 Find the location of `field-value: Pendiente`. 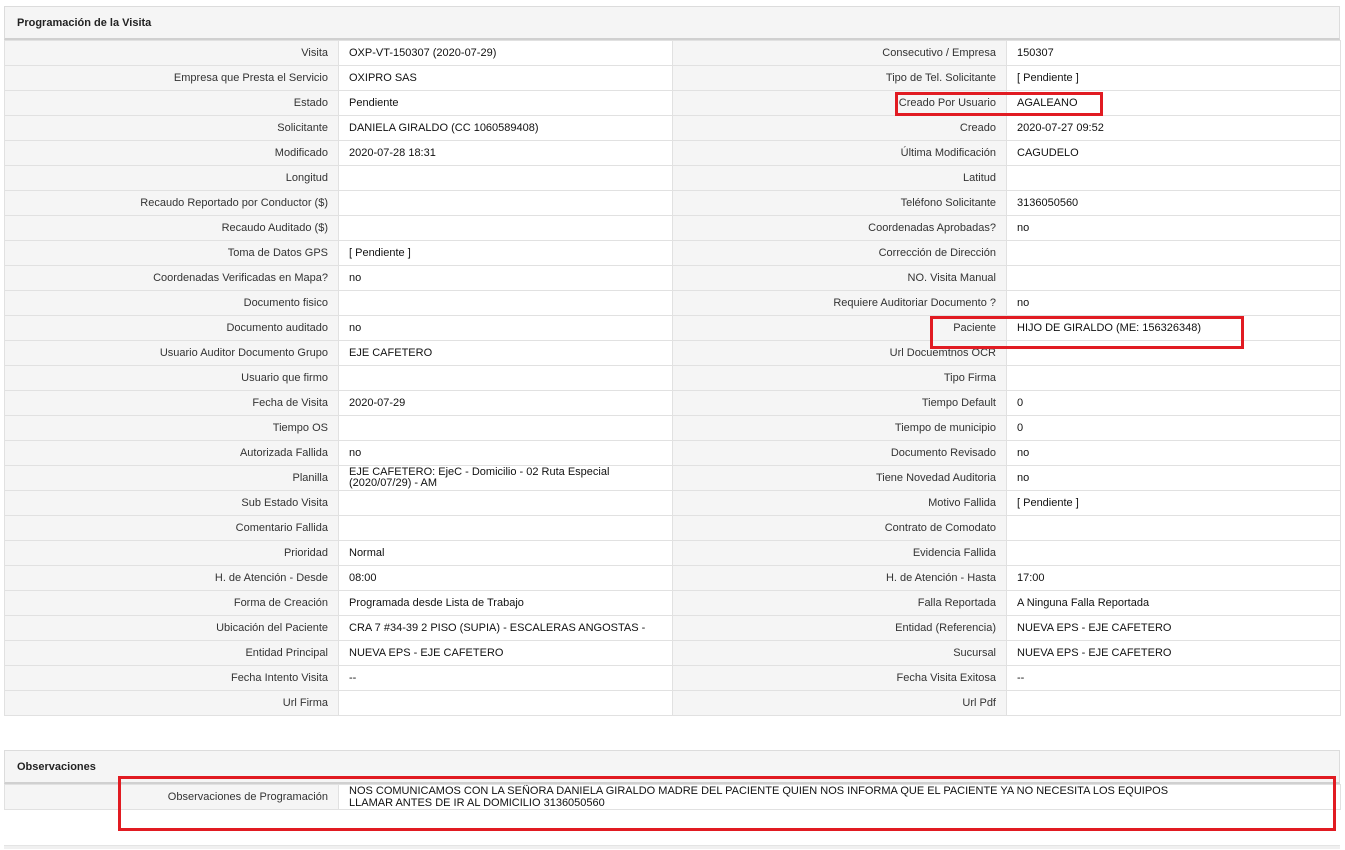

field-value: Pendiente is located at coordinates (505, 103).